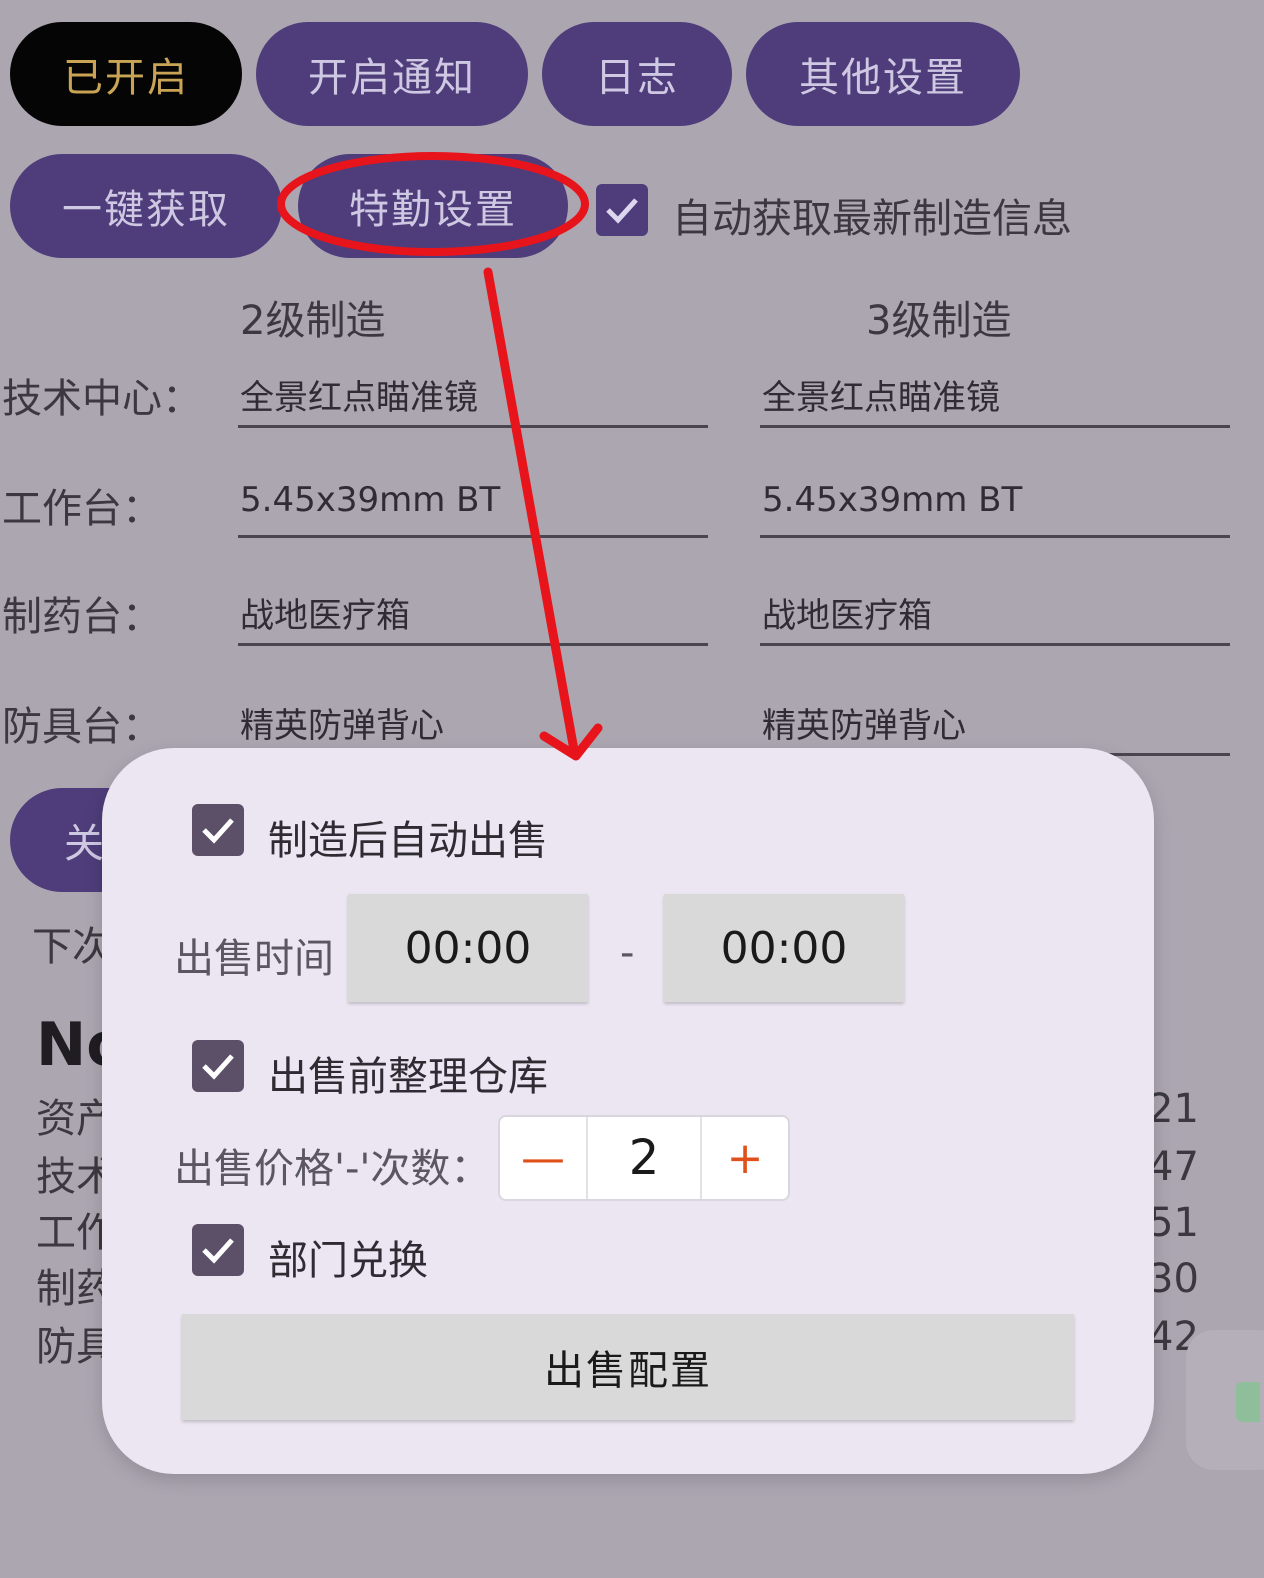  What do you see at coordinates (433, 204) in the screenshot?
I see `highlight-circle` at bounding box center [433, 204].